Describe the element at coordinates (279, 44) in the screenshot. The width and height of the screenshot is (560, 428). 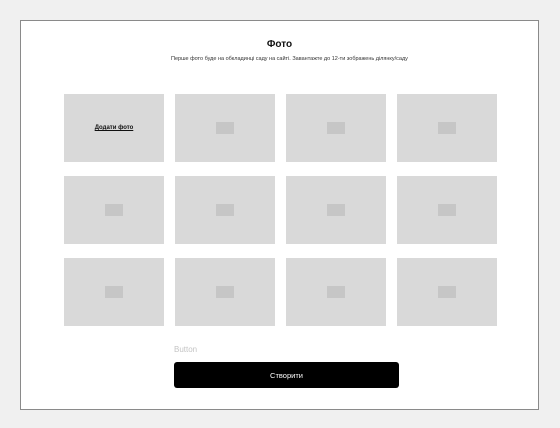
I see `page-title: Фото` at that location.